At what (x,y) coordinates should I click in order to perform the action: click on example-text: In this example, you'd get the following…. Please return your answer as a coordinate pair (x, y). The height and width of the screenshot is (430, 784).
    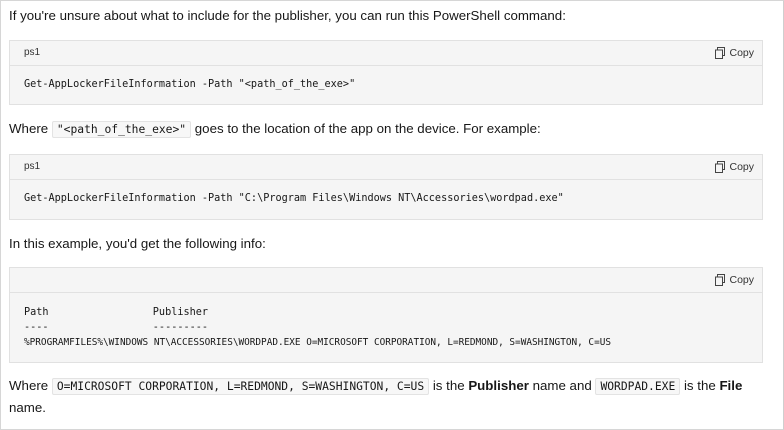
    Looking at the image, I should click on (137, 243).